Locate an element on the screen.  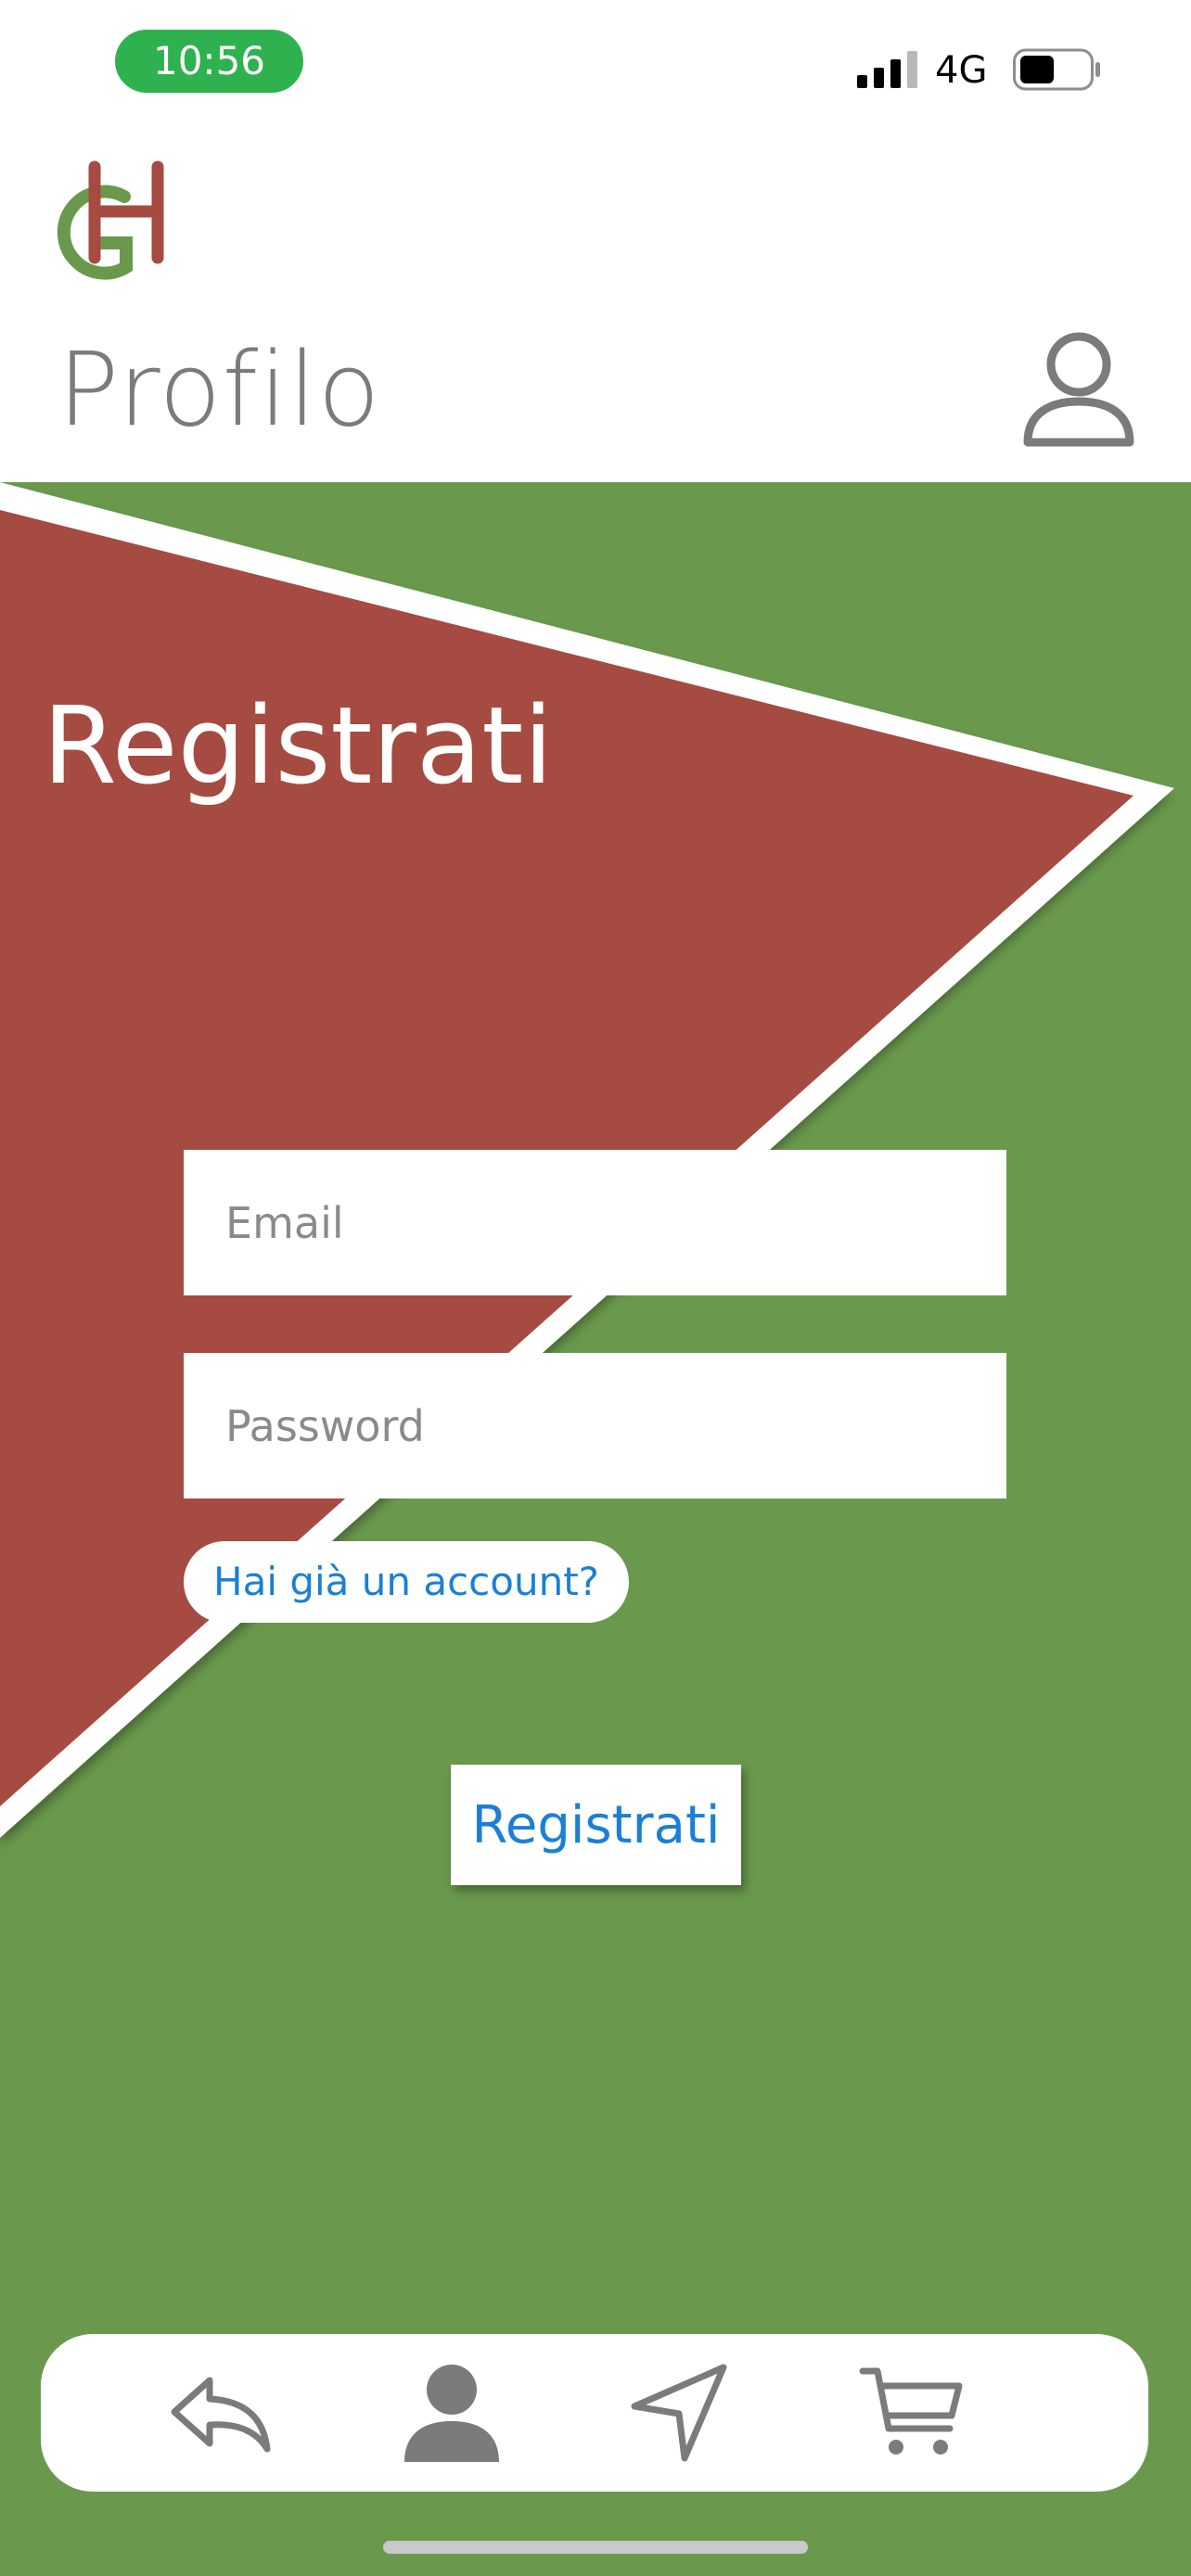
battery-icon is located at coordinates (1056, 69).